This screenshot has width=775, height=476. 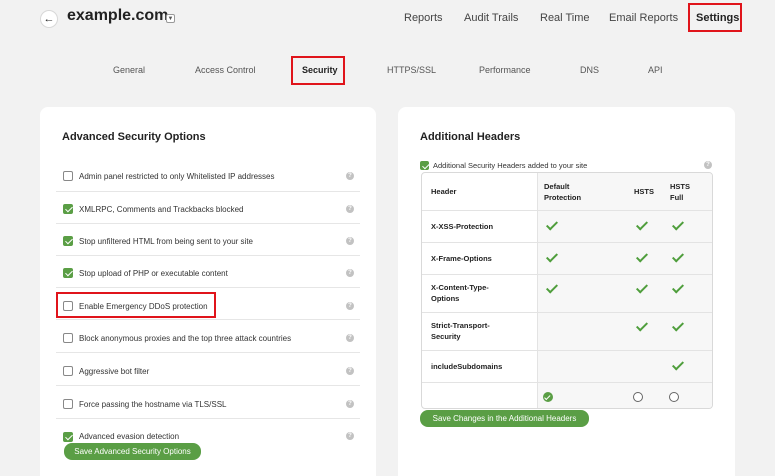 I want to click on column-header-default-protection: Default Protection, so click(x=563, y=192).